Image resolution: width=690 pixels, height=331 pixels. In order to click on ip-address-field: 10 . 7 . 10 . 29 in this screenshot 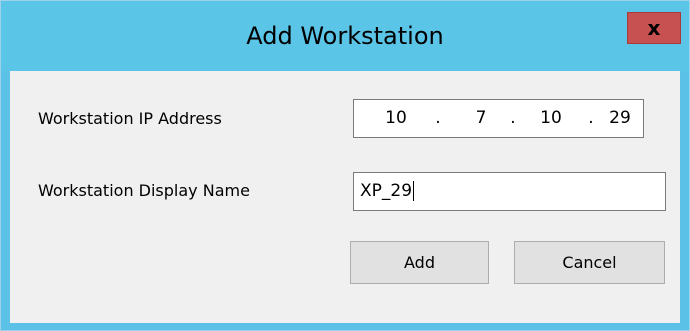, I will do `click(498, 118)`.